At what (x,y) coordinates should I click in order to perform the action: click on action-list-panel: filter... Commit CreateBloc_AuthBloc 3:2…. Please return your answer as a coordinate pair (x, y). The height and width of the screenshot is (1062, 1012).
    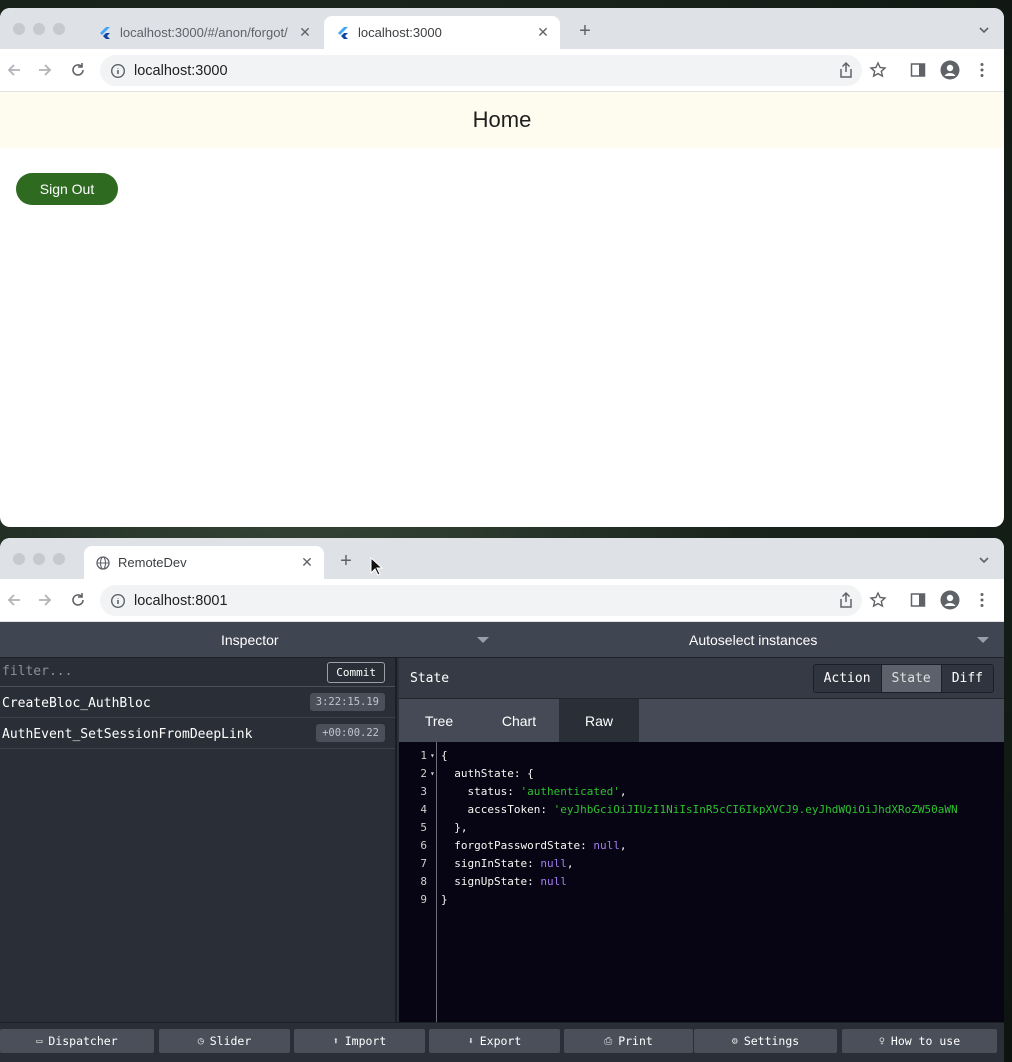
    Looking at the image, I should click on (198, 840).